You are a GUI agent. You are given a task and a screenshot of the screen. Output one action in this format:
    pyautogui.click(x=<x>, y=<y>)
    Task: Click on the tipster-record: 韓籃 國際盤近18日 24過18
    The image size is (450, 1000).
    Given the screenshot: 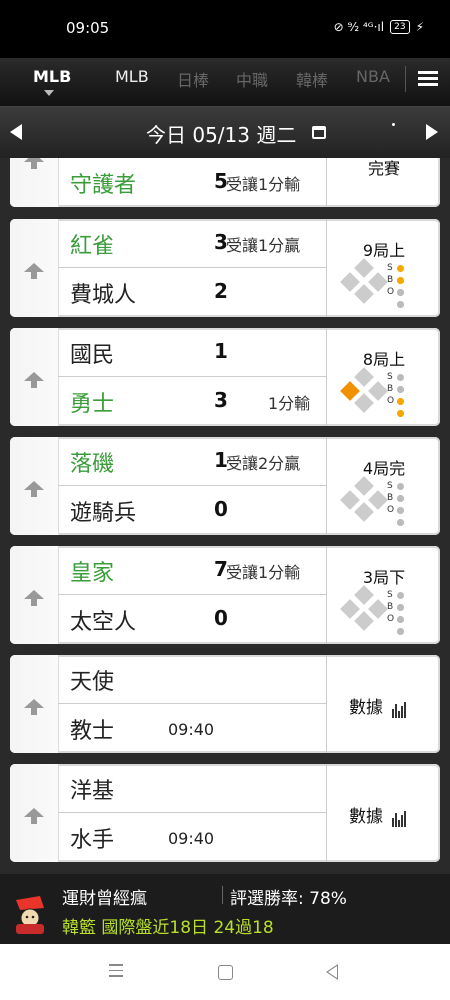 What is the action you would take?
    pyautogui.click(x=168, y=928)
    